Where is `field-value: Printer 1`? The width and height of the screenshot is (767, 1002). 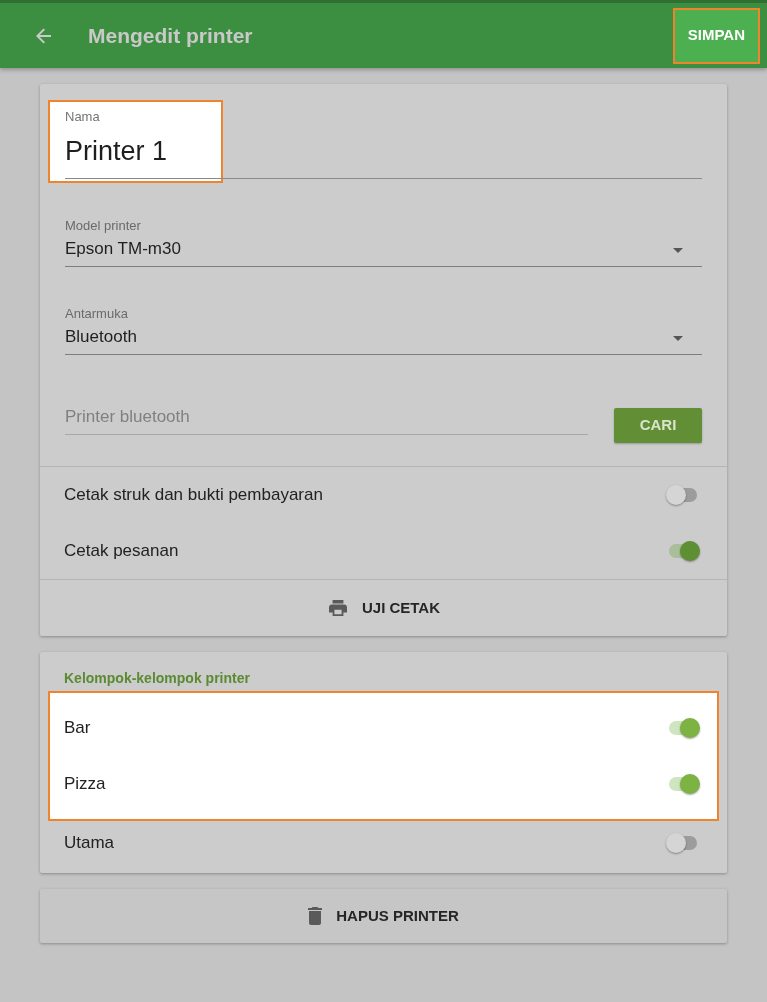 field-value: Printer 1 is located at coordinates (116, 151).